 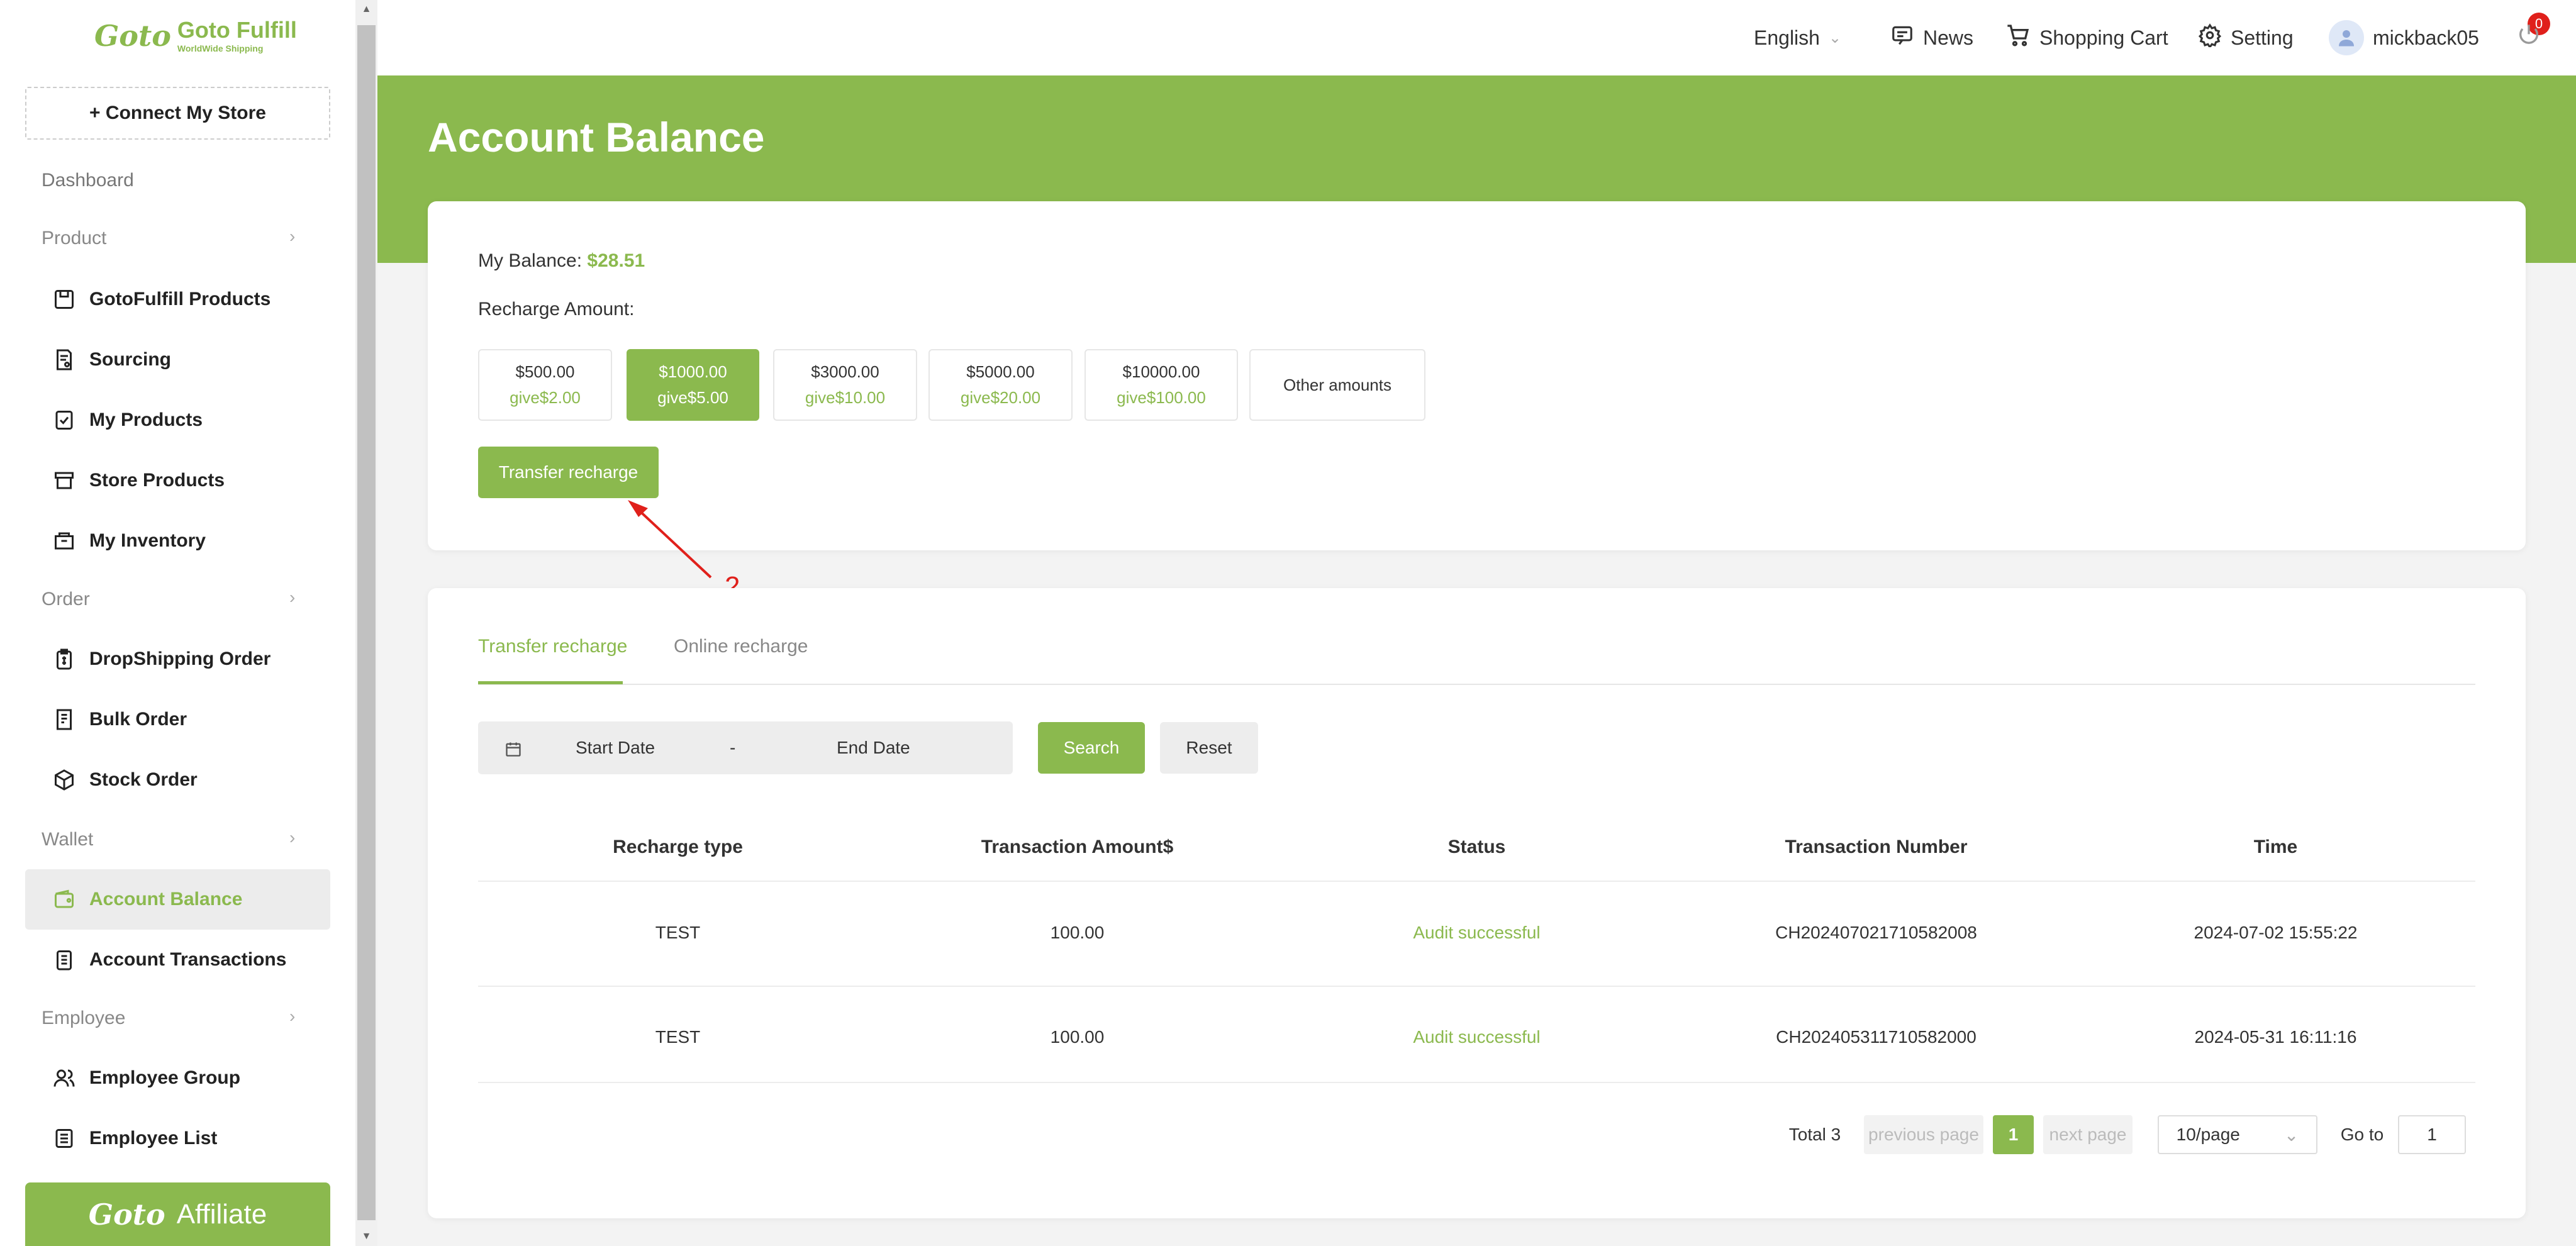 I want to click on page-size-select: 10/page ⌄, so click(x=2237, y=1134).